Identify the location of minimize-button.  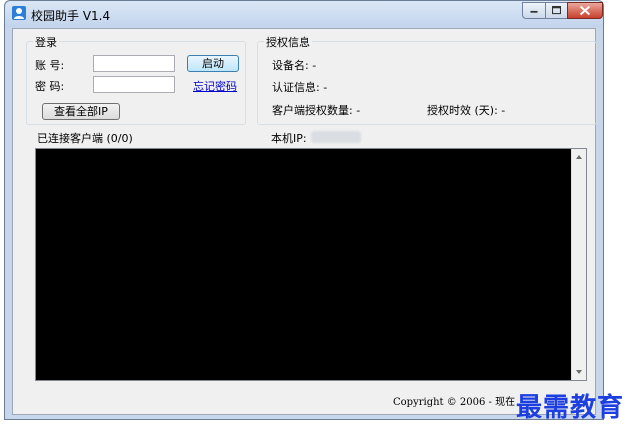
(534, 10).